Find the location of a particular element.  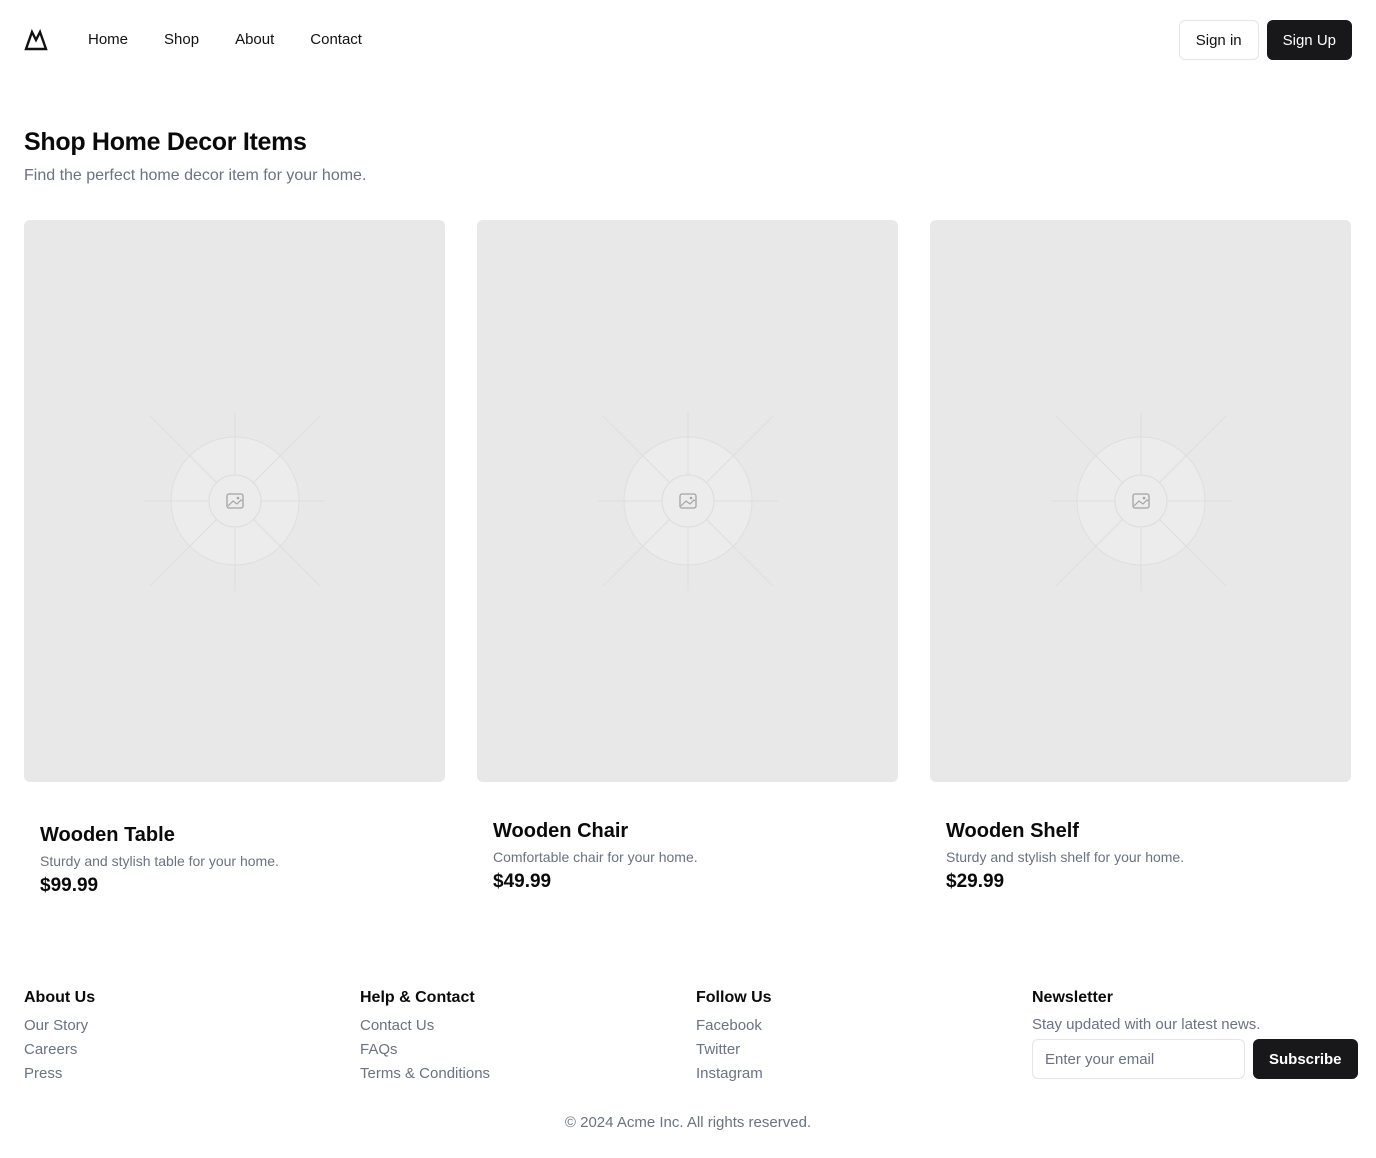

product-price: $49.99 is located at coordinates (522, 881).